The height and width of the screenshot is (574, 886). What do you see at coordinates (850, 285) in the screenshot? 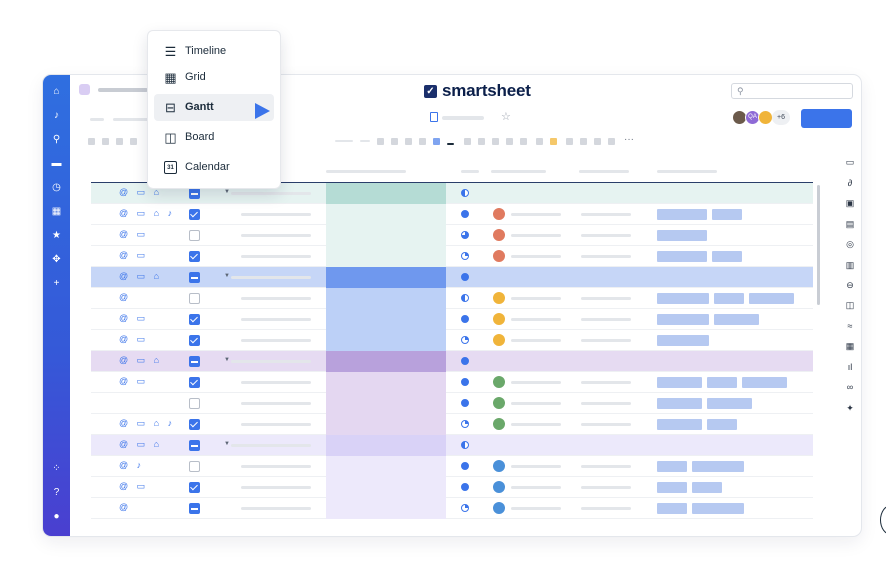
I see `automation-icon: ⊖` at bounding box center [850, 285].